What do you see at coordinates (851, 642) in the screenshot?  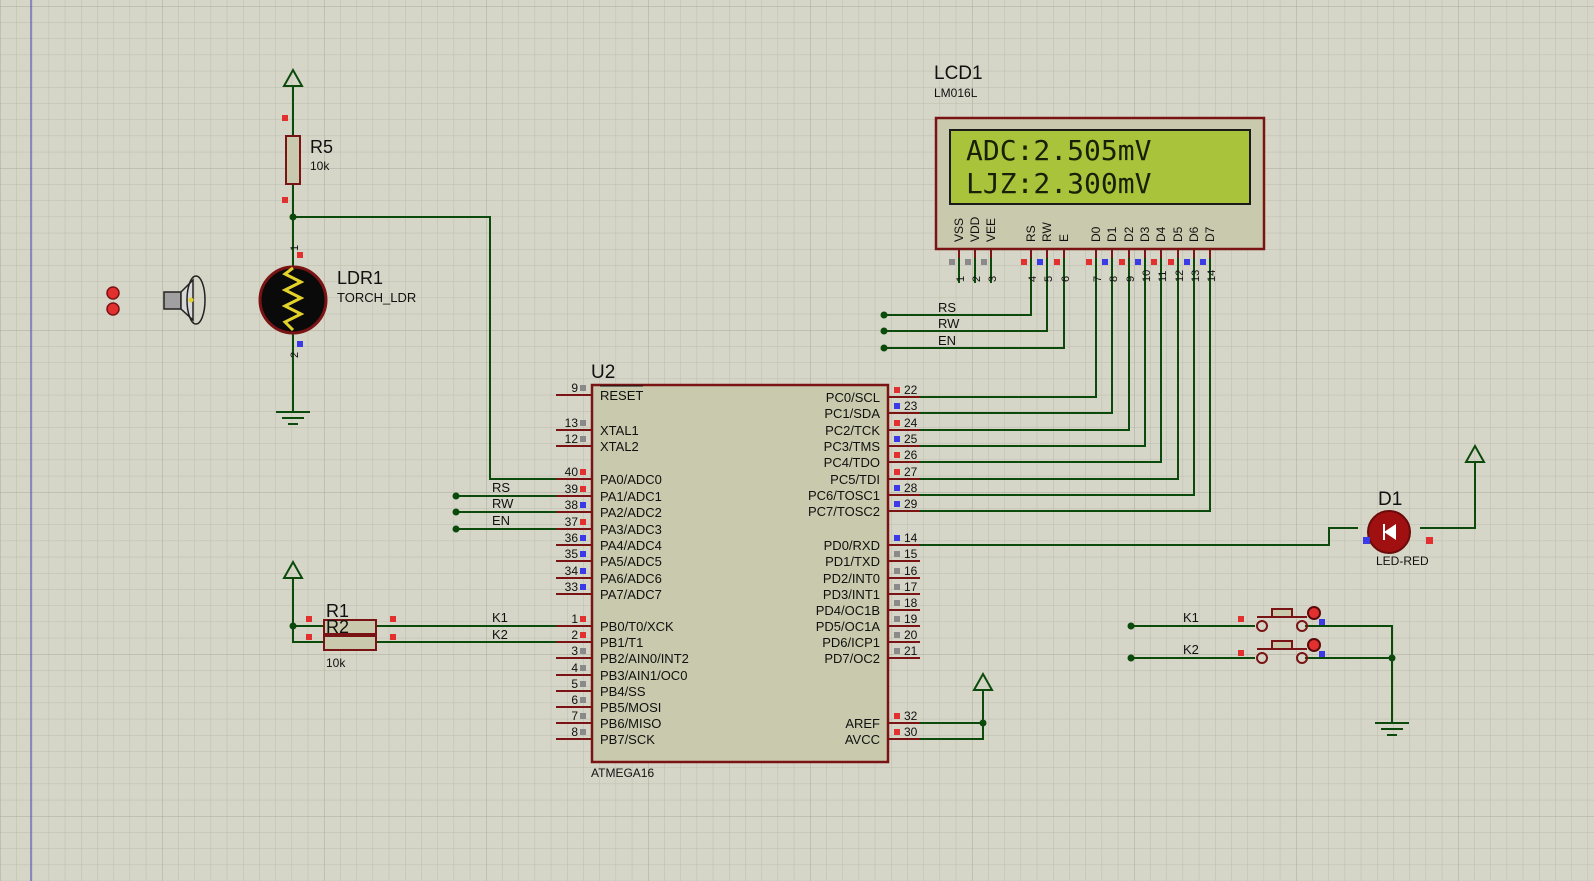 I see `mcu-pin-name: PD6/ICP1` at bounding box center [851, 642].